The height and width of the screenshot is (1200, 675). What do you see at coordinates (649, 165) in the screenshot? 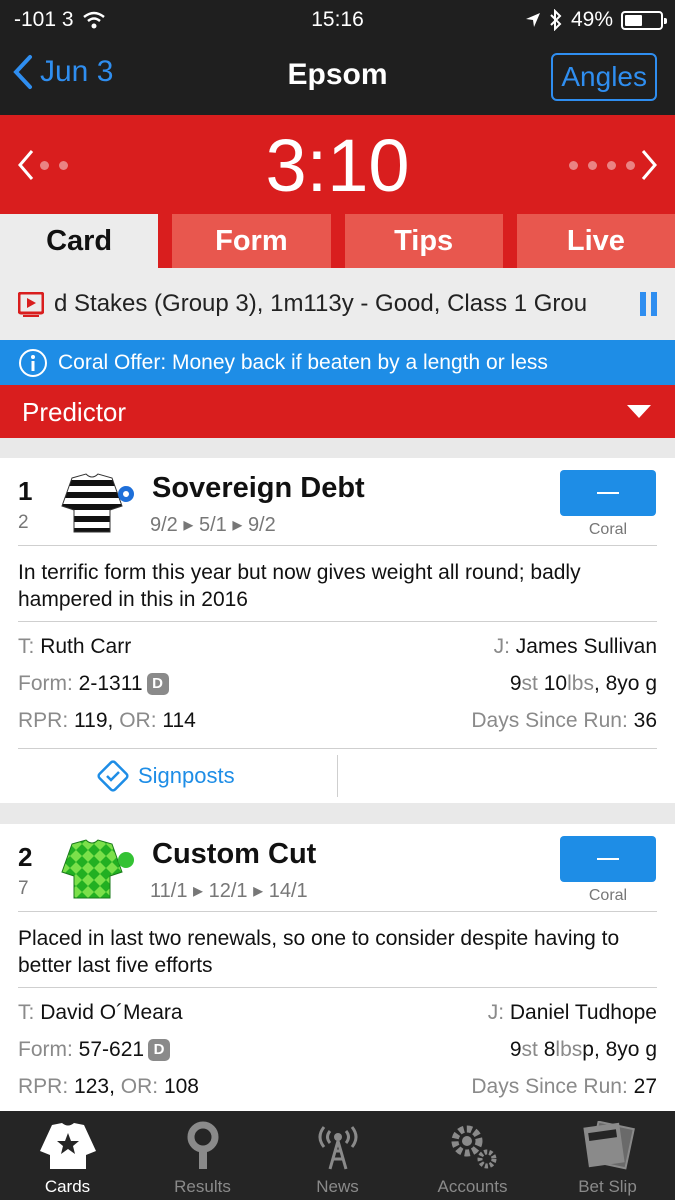
I see `next-race-icon` at bounding box center [649, 165].